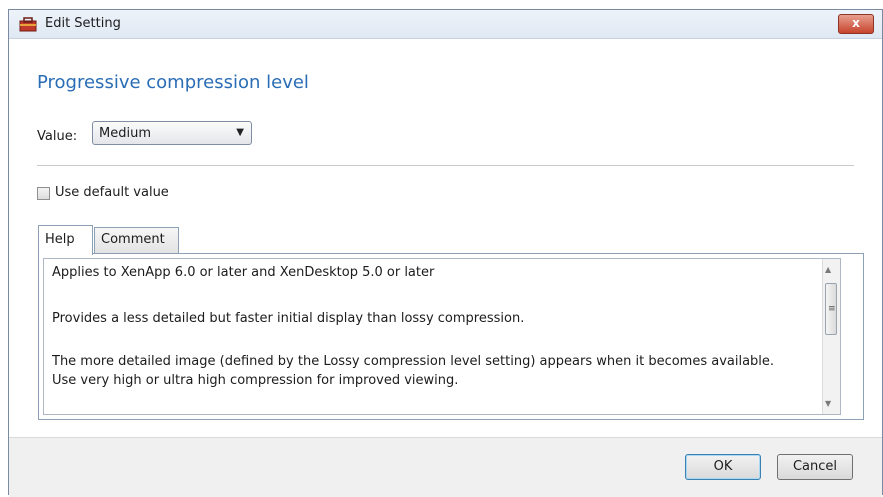 Image resolution: width=883 pixels, height=497 pixels. I want to click on dialog-footer: OK Cancel, so click(445, 467).